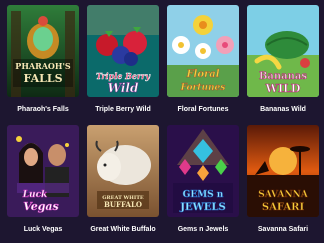 This screenshot has width=324, height=243. Describe the element at coordinates (283, 51) in the screenshot. I see `game-thumbnail-bananas-wild: Bananas WILD` at that location.